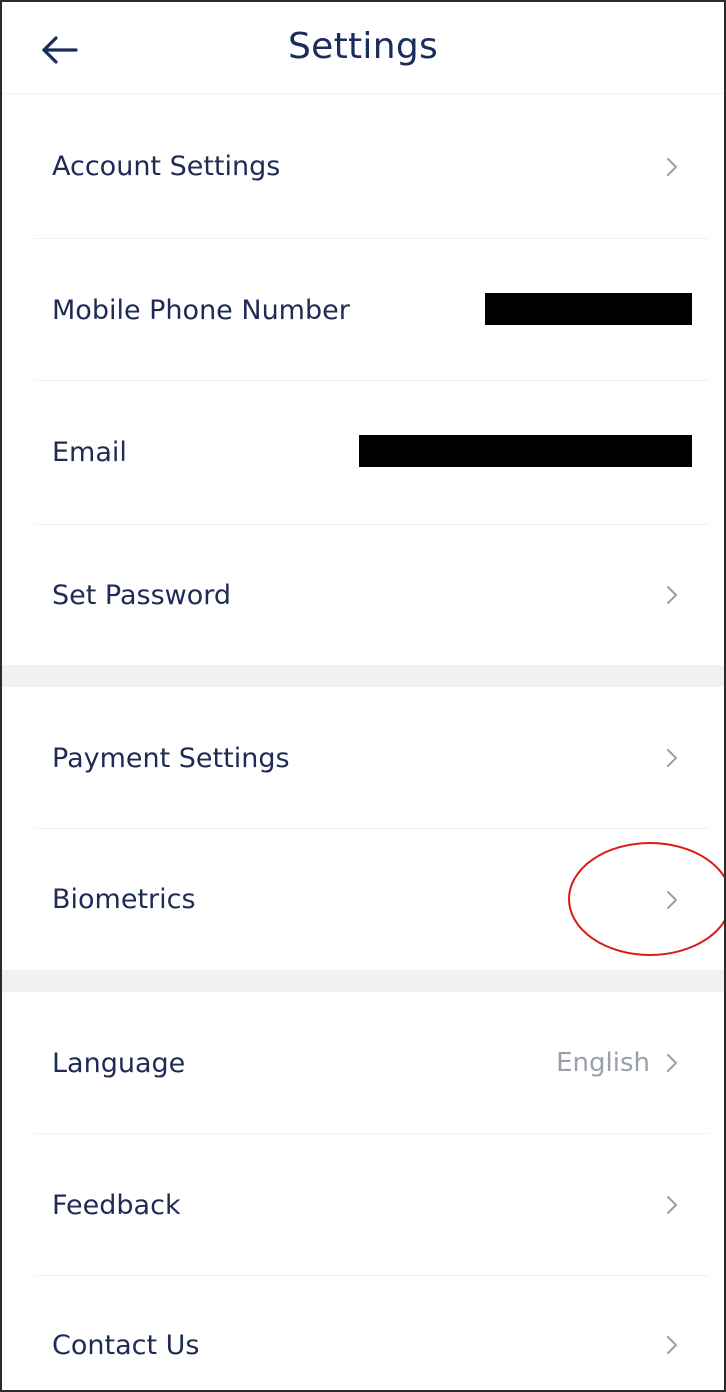 The height and width of the screenshot is (1392, 726). I want to click on row-biometrics: Biometrics, so click(363, 899).